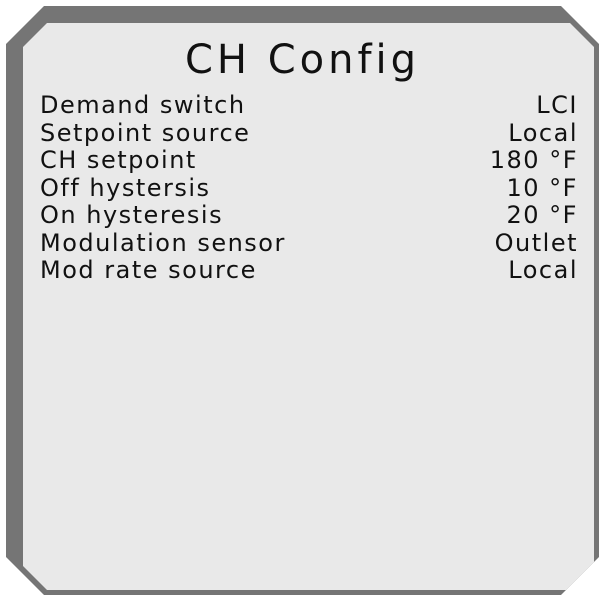 Image resolution: width=605 pixels, height=601 pixels. I want to click on setting-label: Off hystersis, so click(125, 187).